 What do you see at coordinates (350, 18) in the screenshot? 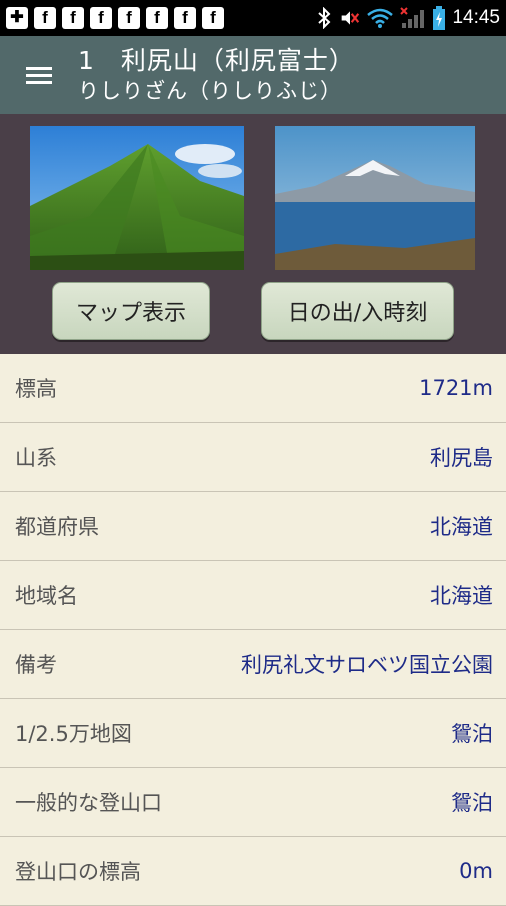
I see `mute-icon` at bounding box center [350, 18].